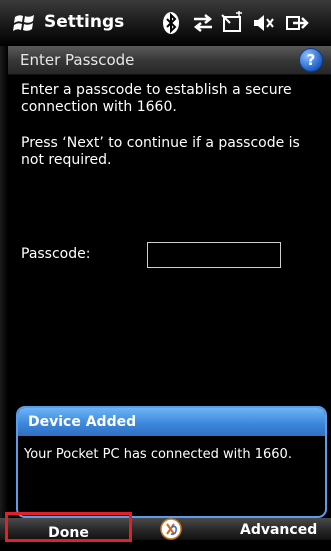  What do you see at coordinates (171, 23) in the screenshot?
I see `bluetooth-icon` at bounding box center [171, 23].